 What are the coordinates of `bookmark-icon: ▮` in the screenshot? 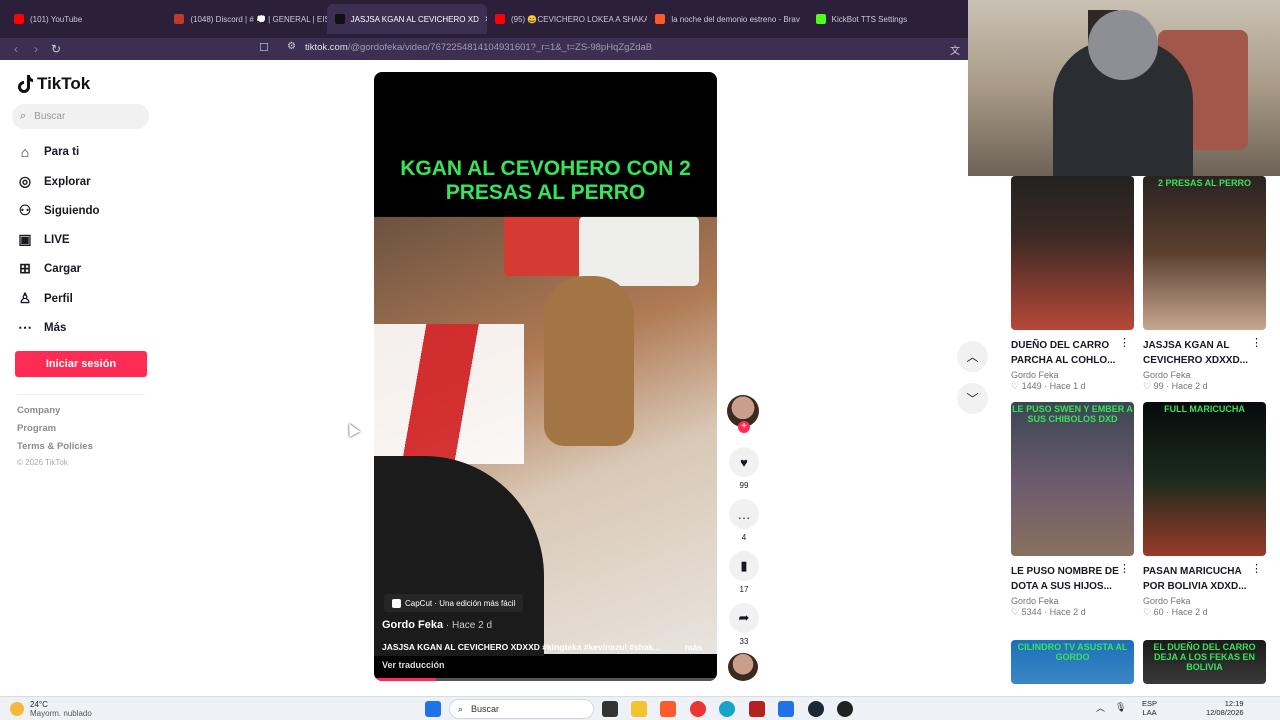 It's located at (744, 566).